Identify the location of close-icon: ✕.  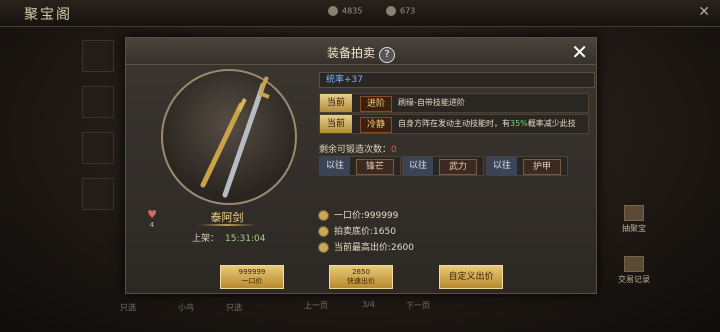
(579, 52).